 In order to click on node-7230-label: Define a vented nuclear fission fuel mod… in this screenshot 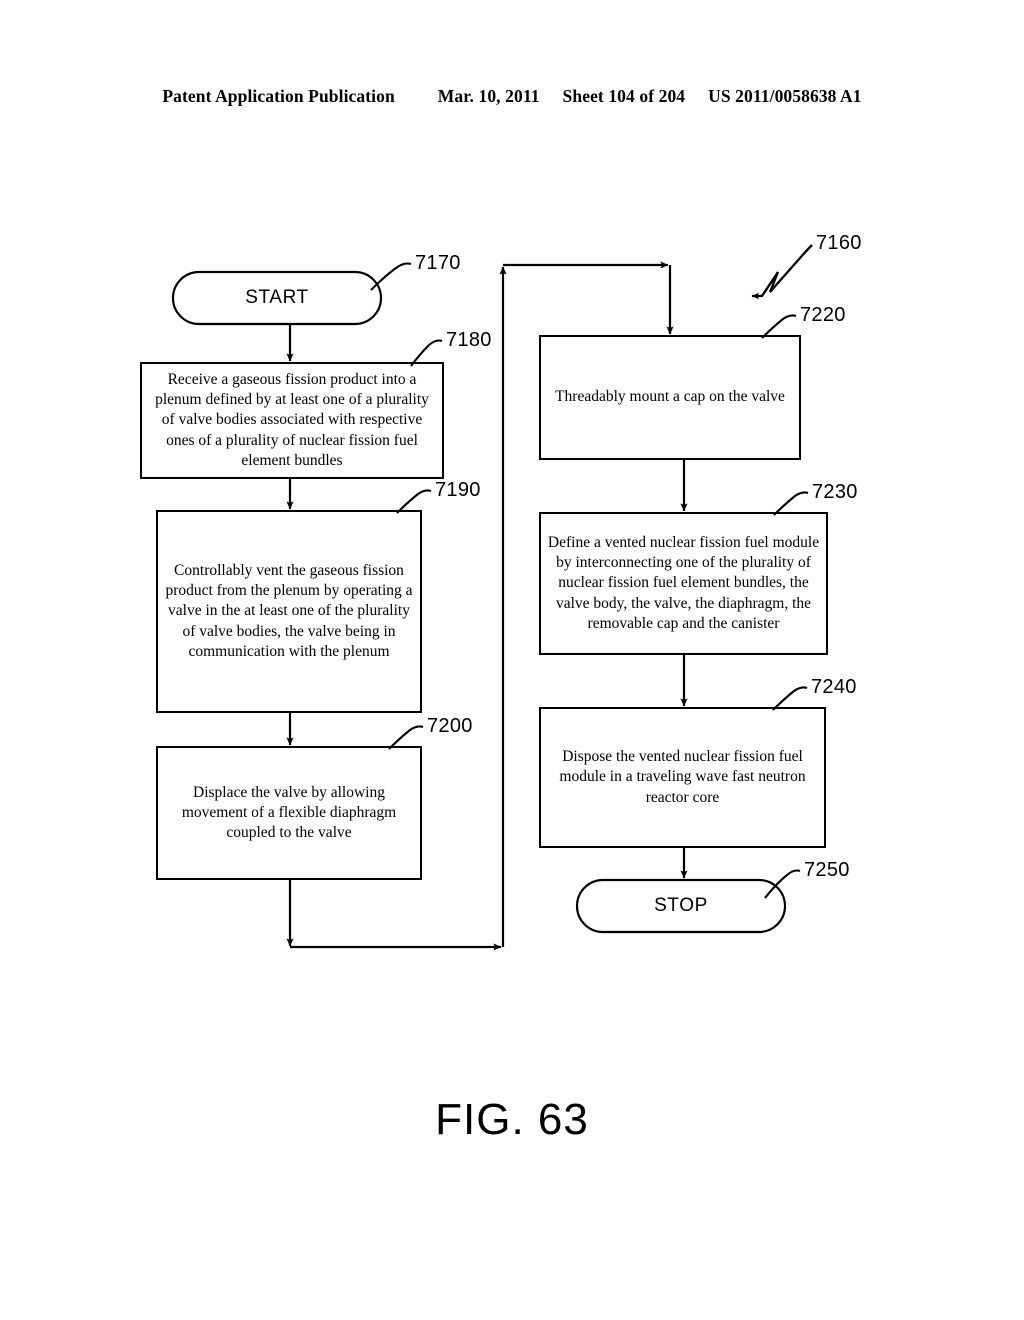, I will do `click(683, 583)`.